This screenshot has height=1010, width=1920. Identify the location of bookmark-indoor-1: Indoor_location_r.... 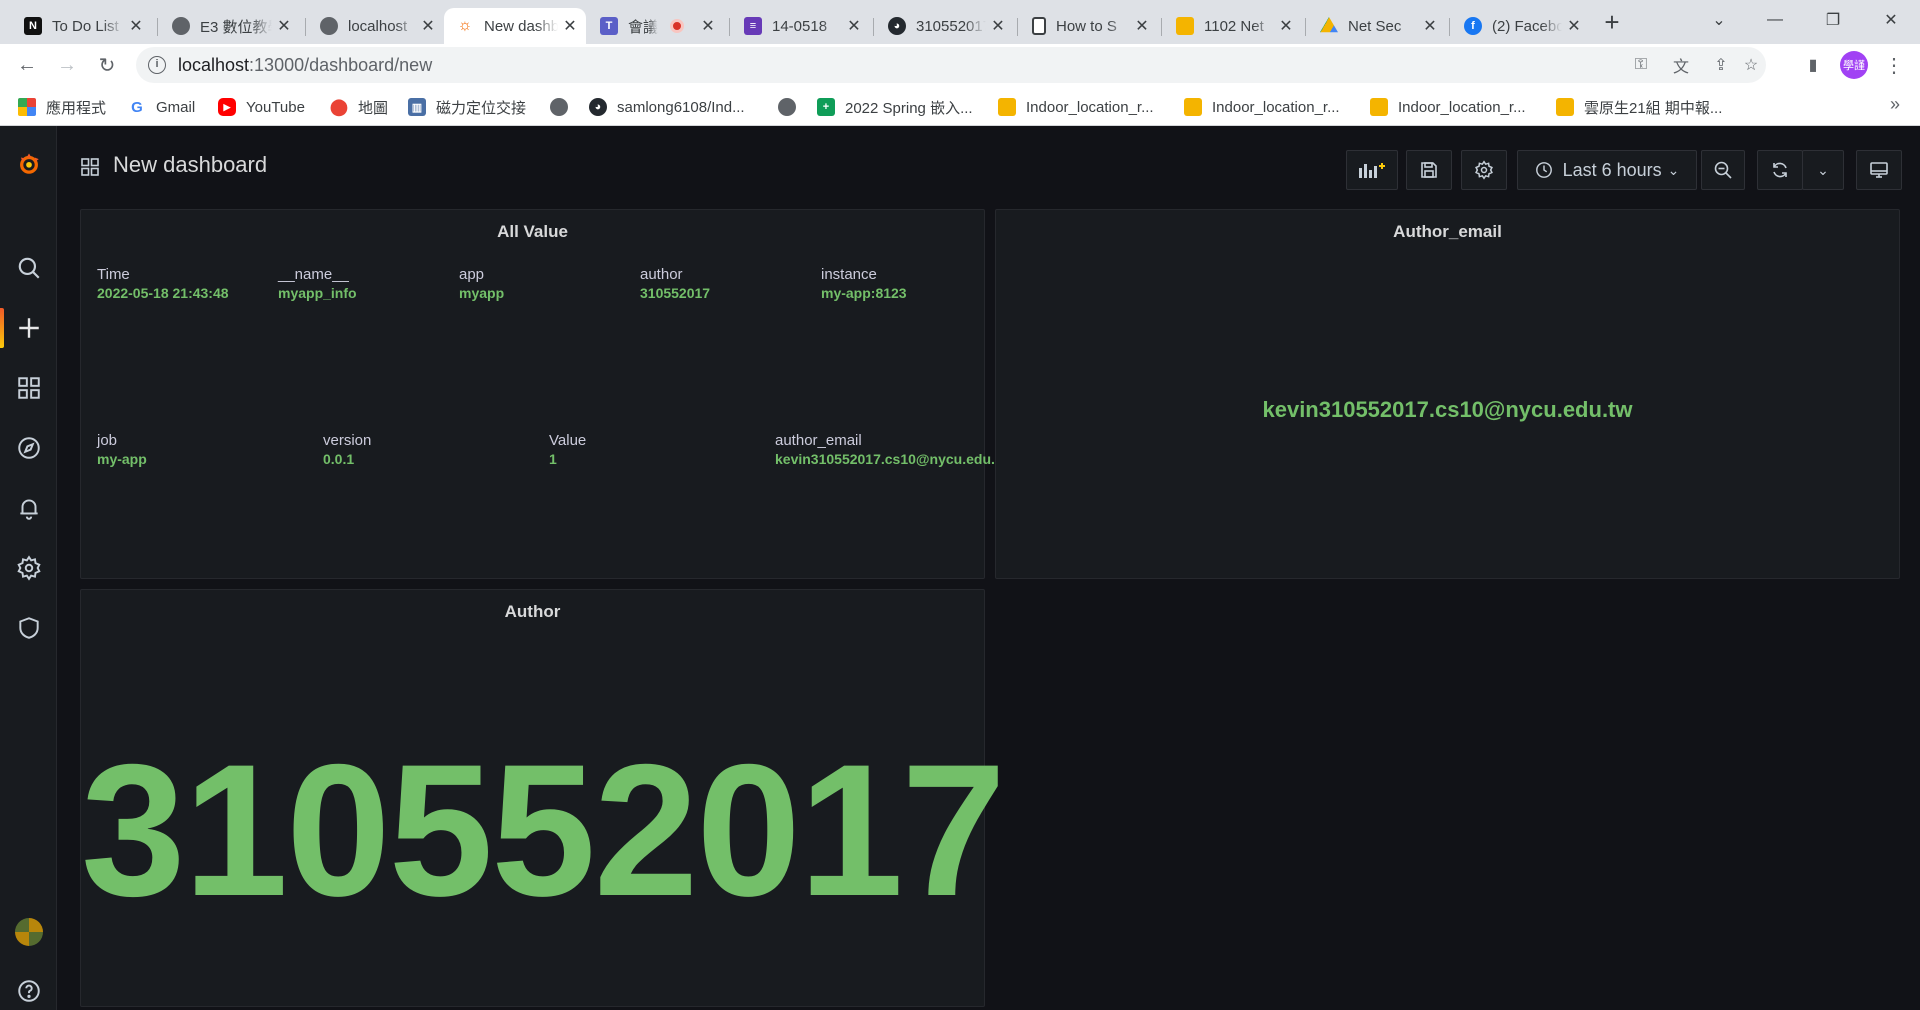
(1076, 107).